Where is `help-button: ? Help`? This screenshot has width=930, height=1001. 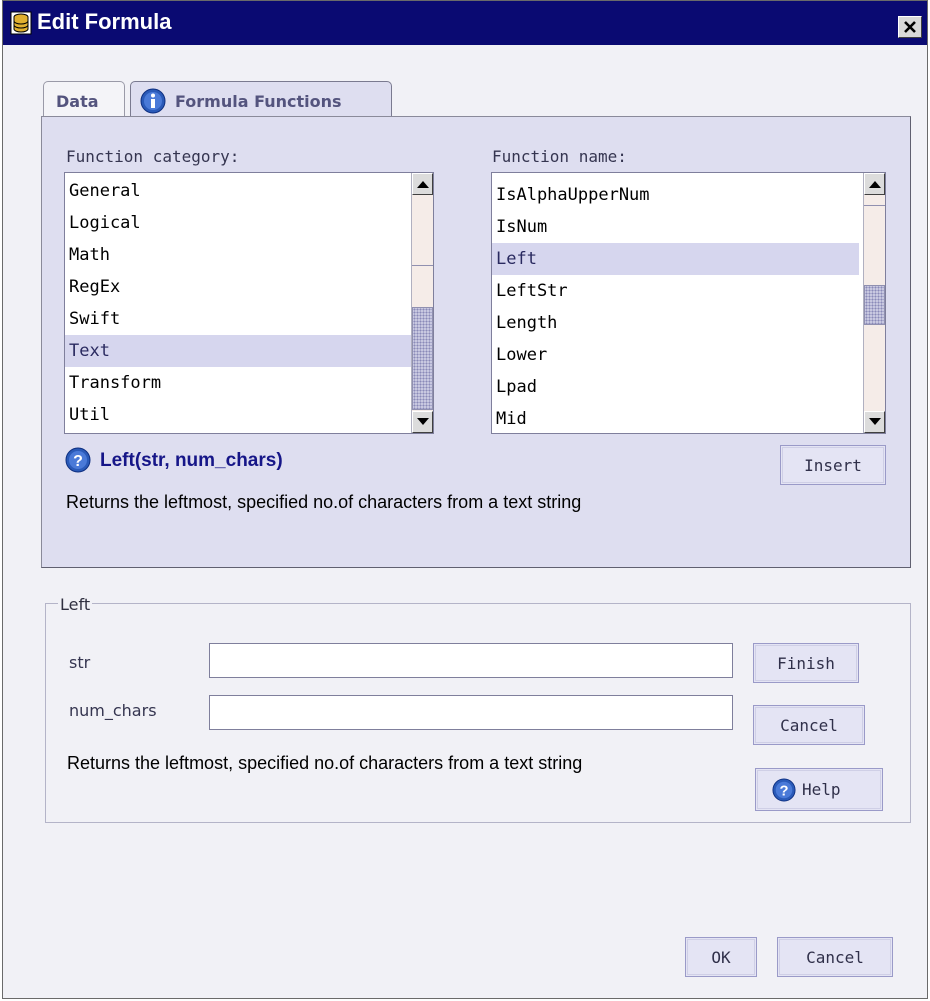 help-button: ? Help is located at coordinates (819, 789).